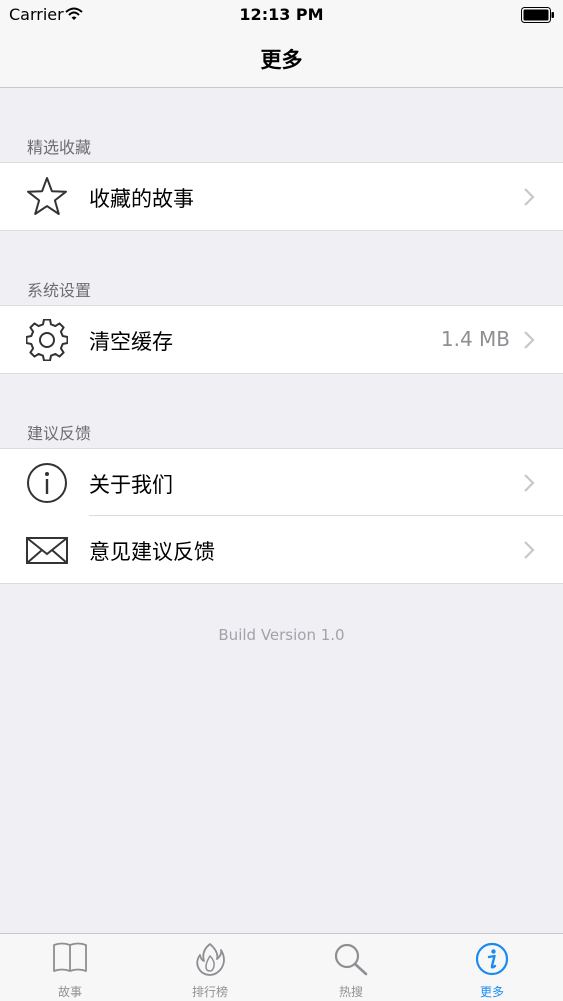 The width and height of the screenshot is (563, 1001). I want to click on section-header-feedback: 建议反馈, so click(59, 433).